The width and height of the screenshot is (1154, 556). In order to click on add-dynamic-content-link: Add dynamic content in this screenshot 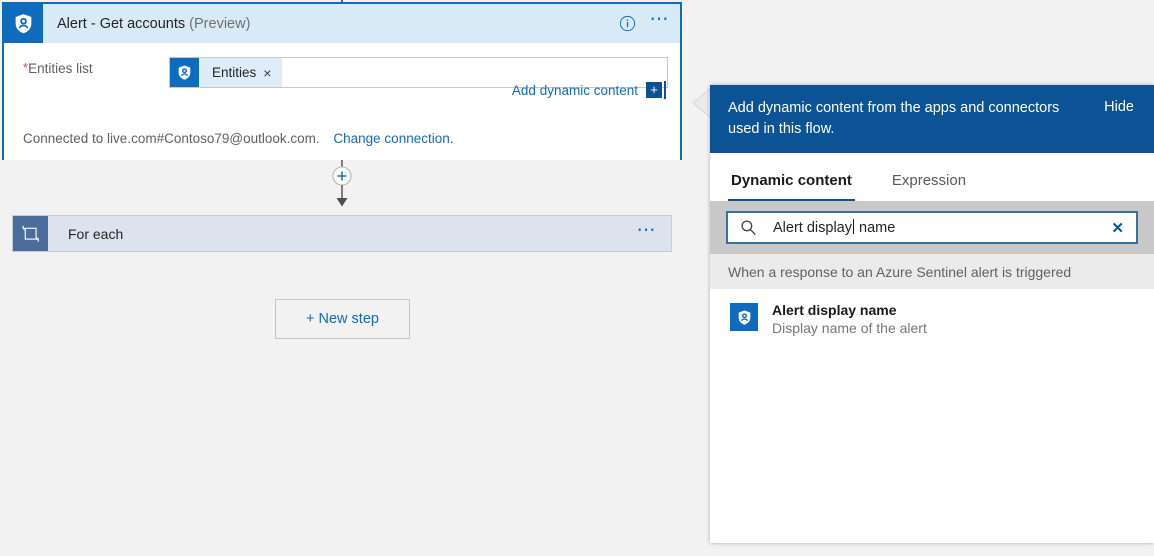, I will do `click(575, 90)`.